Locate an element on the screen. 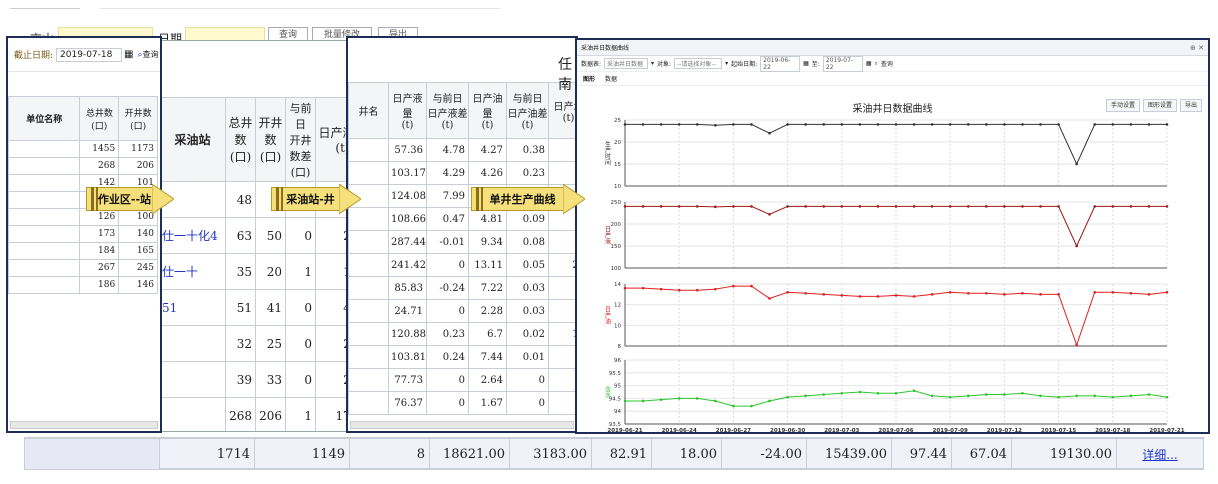  station-row: 32250209 is located at coordinates (255, 343).